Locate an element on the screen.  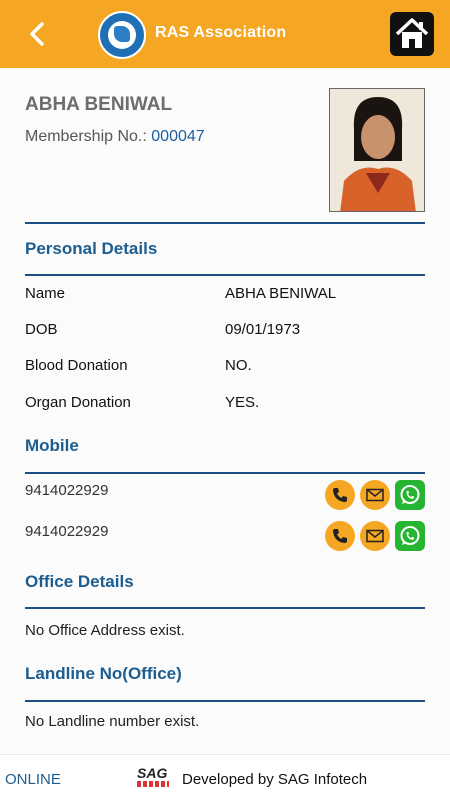
membership-number: 000047 is located at coordinates (178, 136).